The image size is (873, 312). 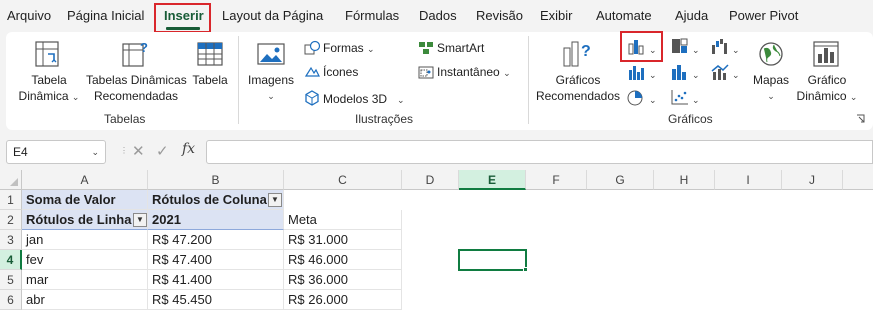 What do you see at coordinates (11, 180) in the screenshot?
I see `select-all-button` at bounding box center [11, 180].